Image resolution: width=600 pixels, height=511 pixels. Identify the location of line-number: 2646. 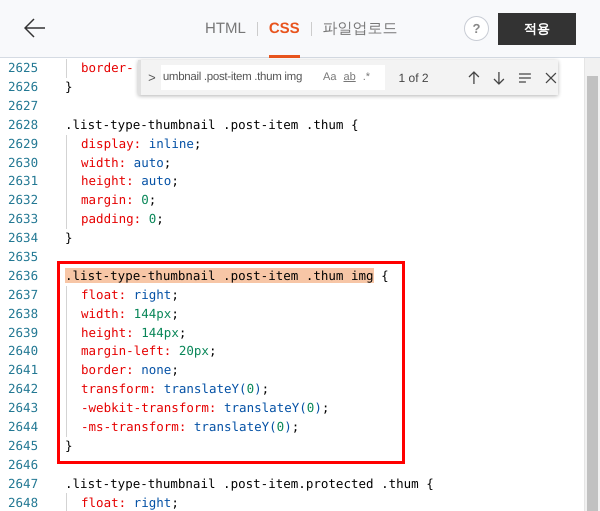
(23, 465).